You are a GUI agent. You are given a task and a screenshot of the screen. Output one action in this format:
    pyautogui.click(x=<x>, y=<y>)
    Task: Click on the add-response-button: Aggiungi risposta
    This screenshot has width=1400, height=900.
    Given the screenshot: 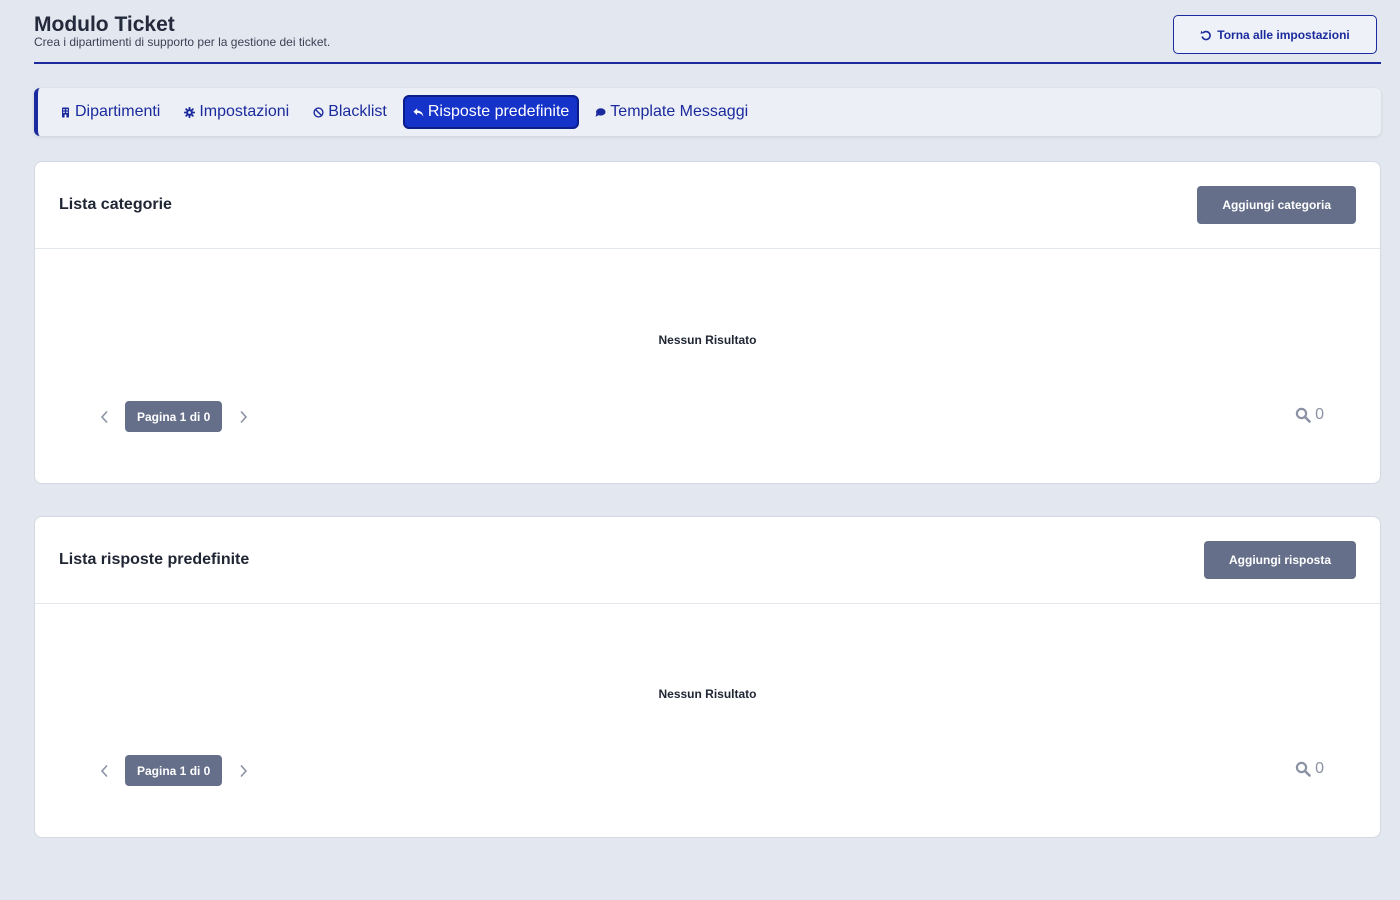 What is the action you would take?
    pyautogui.click(x=1280, y=560)
    